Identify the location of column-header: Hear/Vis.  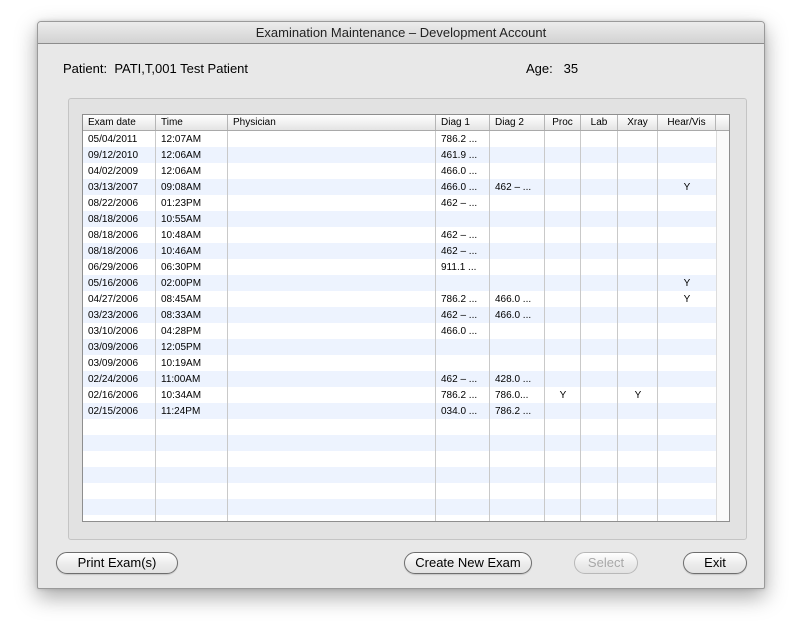
(687, 122).